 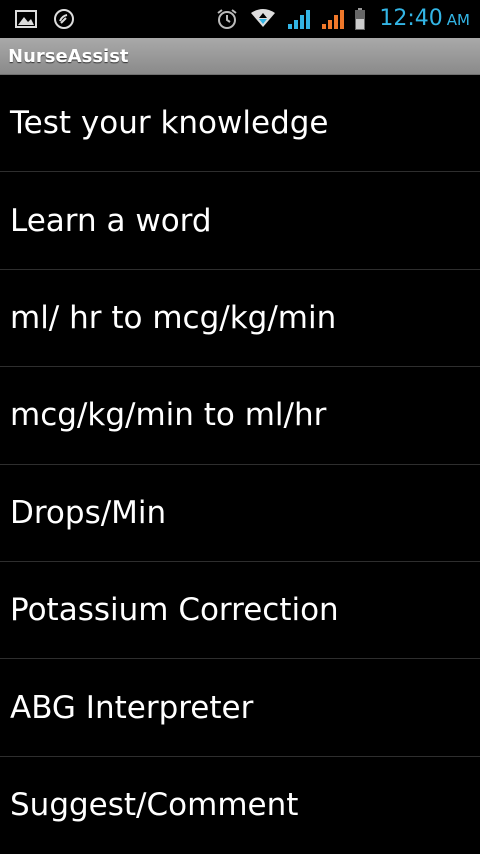 What do you see at coordinates (458, 20) in the screenshot?
I see `clock-ampm: AM` at bounding box center [458, 20].